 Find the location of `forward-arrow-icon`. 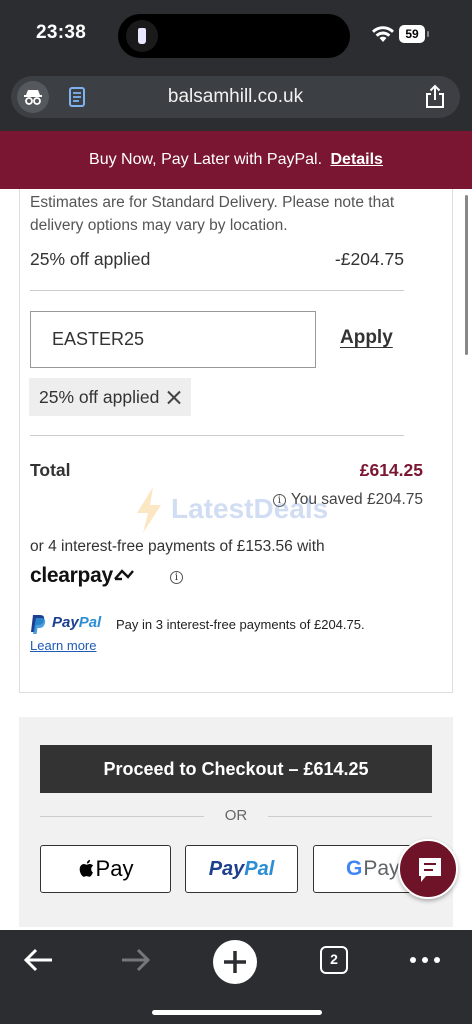

forward-arrow-icon is located at coordinates (136, 960).